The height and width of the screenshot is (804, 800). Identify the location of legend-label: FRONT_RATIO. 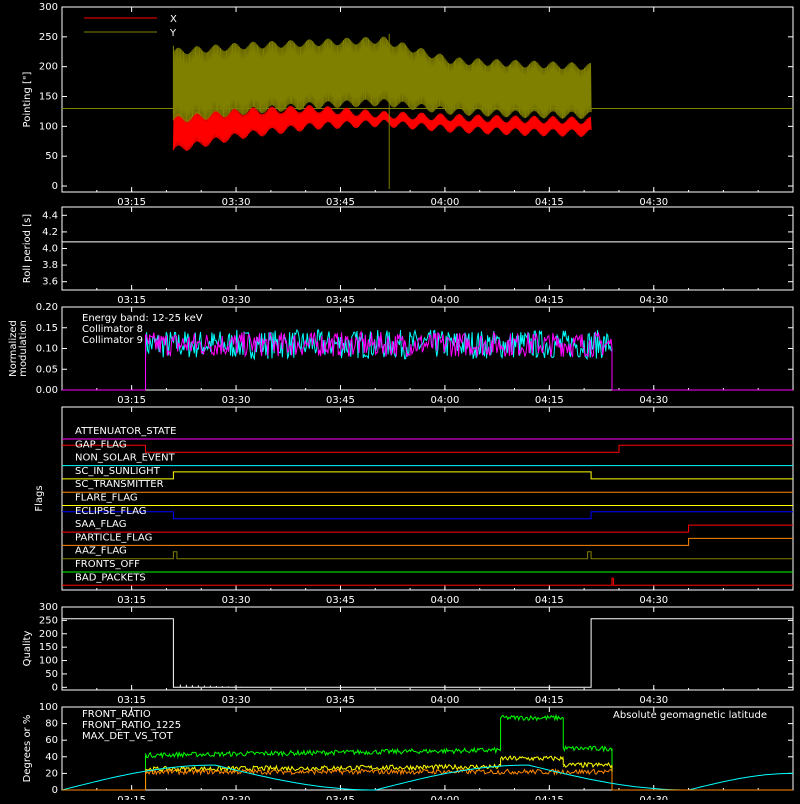
(116, 714).